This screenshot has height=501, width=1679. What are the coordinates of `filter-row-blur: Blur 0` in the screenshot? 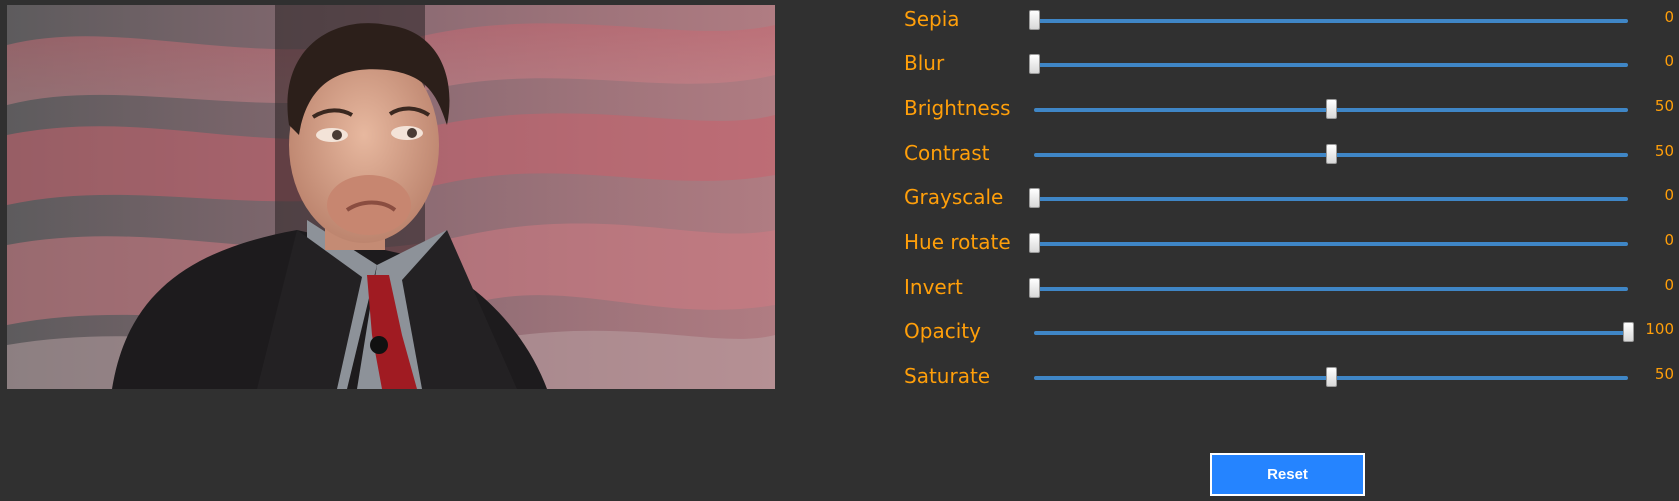 It's located at (1289, 64).